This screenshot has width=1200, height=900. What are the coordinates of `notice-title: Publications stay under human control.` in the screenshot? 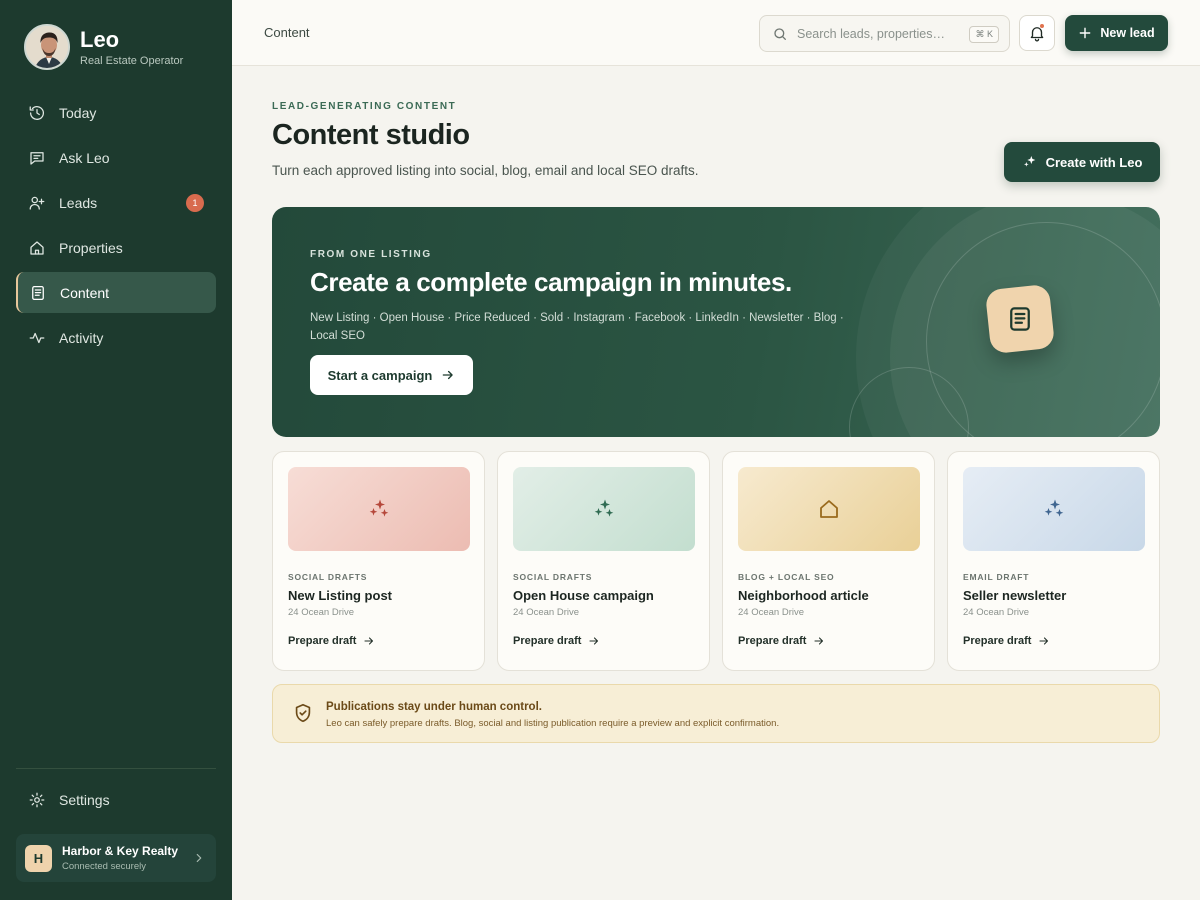 It's located at (434, 707).